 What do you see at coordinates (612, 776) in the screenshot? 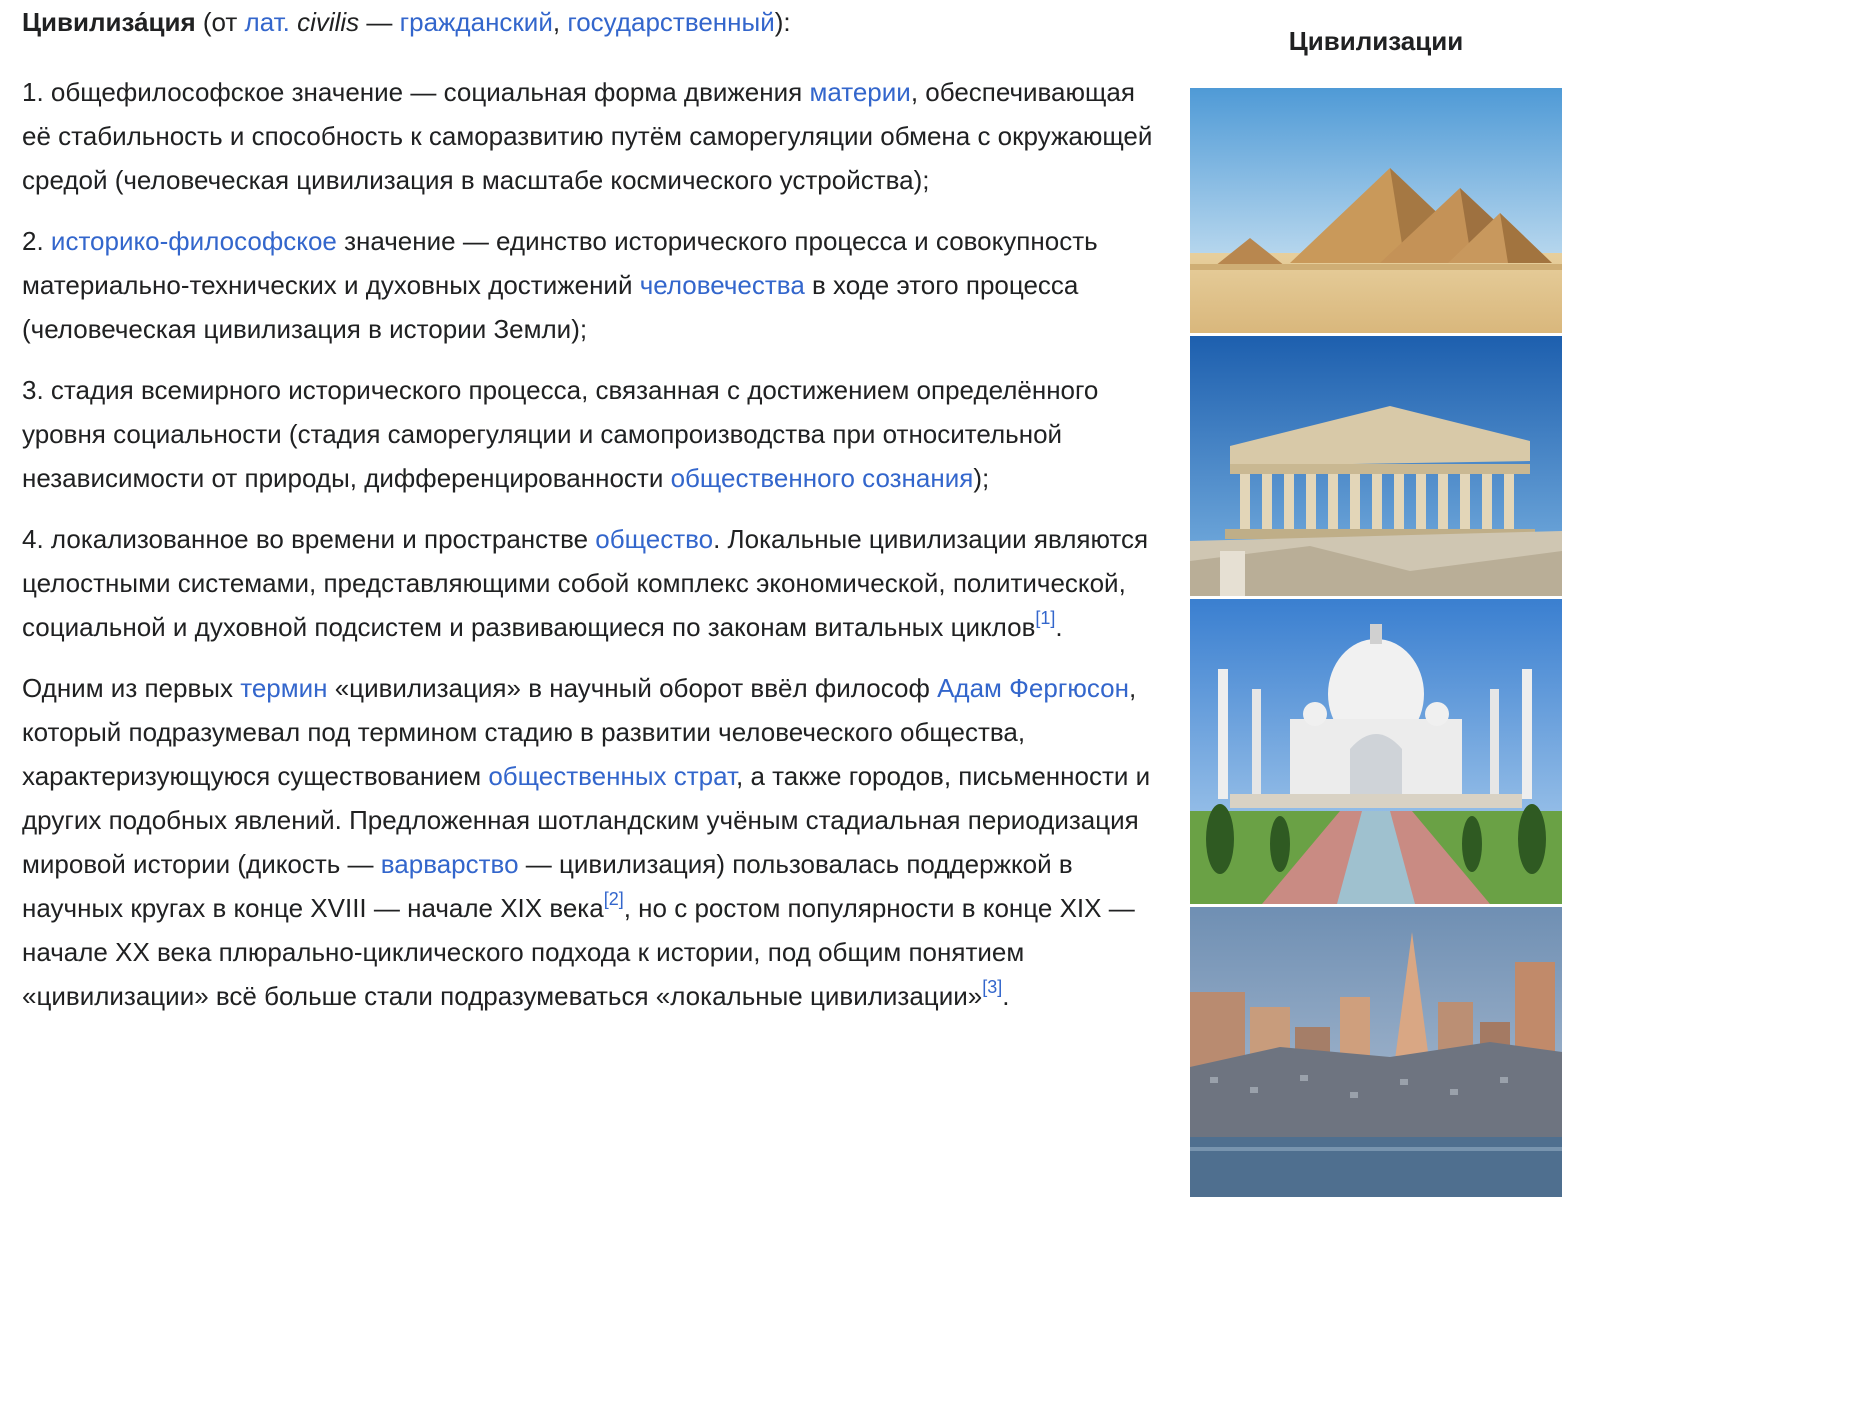
I see `link-social-strata: общественных страт` at bounding box center [612, 776].